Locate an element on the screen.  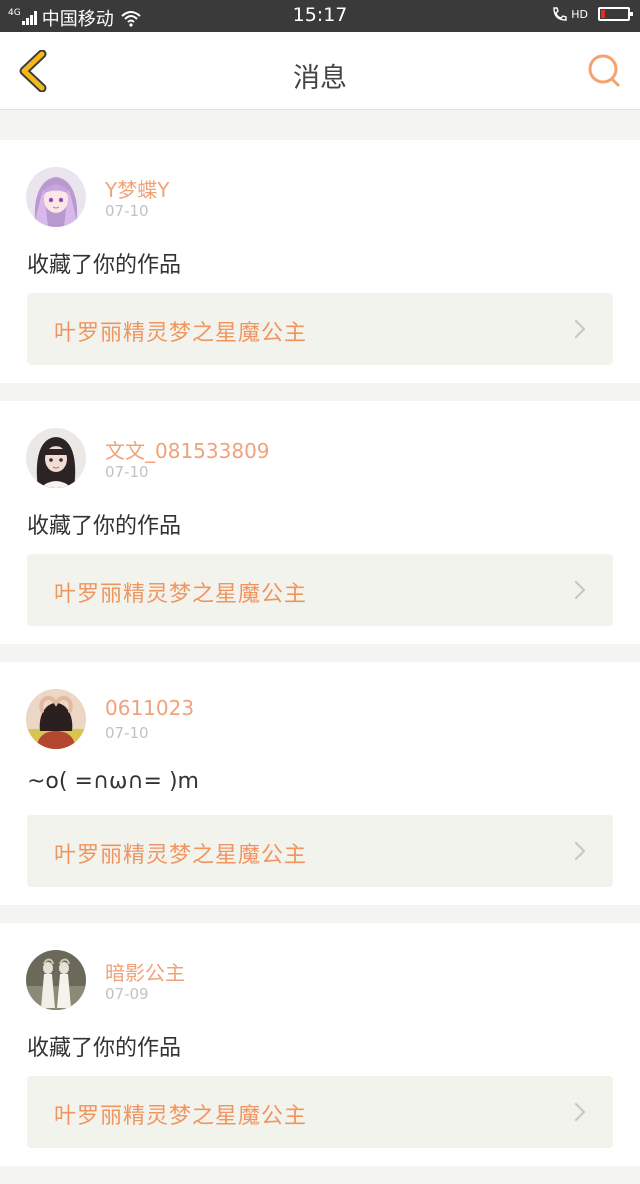
status-time: 15:17 is located at coordinates (320, 15).